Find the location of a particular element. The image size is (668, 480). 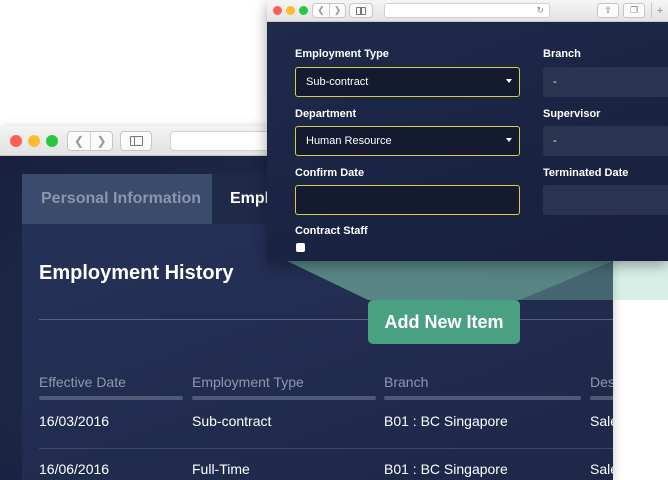

branch-label: Branch is located at coordinates (562, 54).